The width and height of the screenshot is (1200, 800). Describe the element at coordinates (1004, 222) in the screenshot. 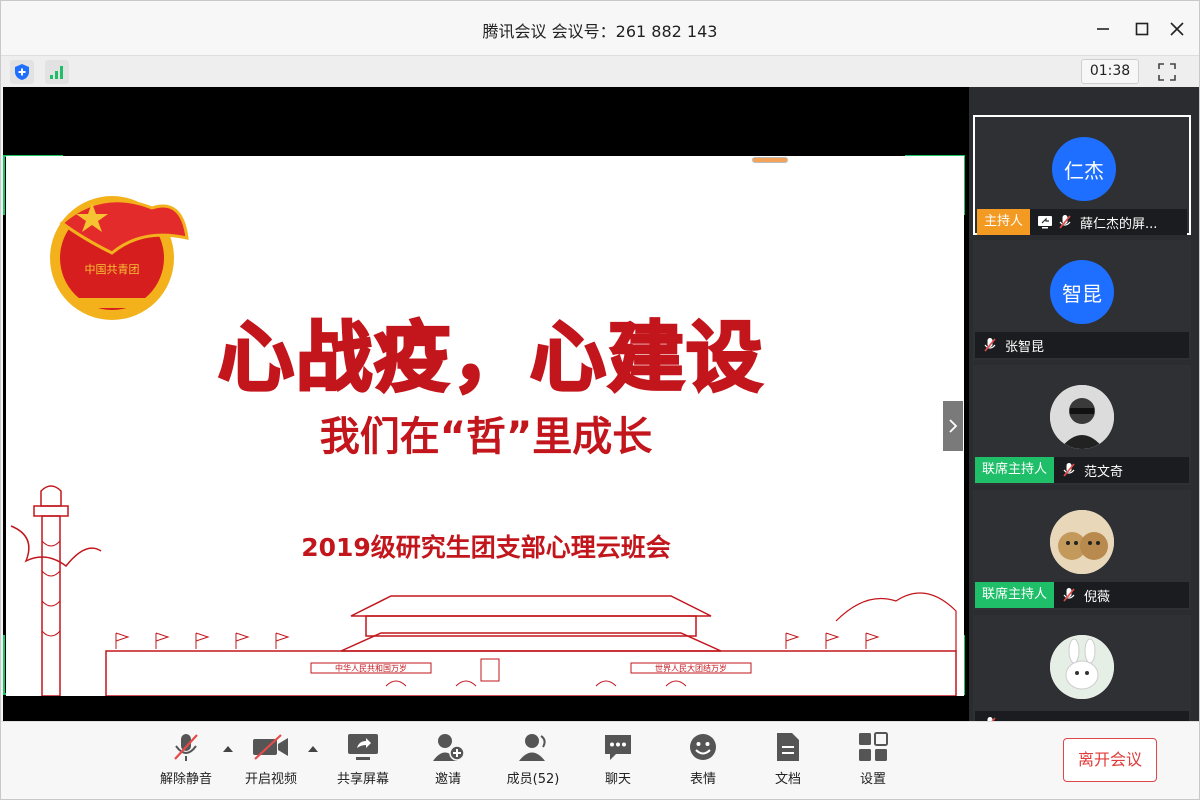

I see `host-badge: 主持人` at that location.